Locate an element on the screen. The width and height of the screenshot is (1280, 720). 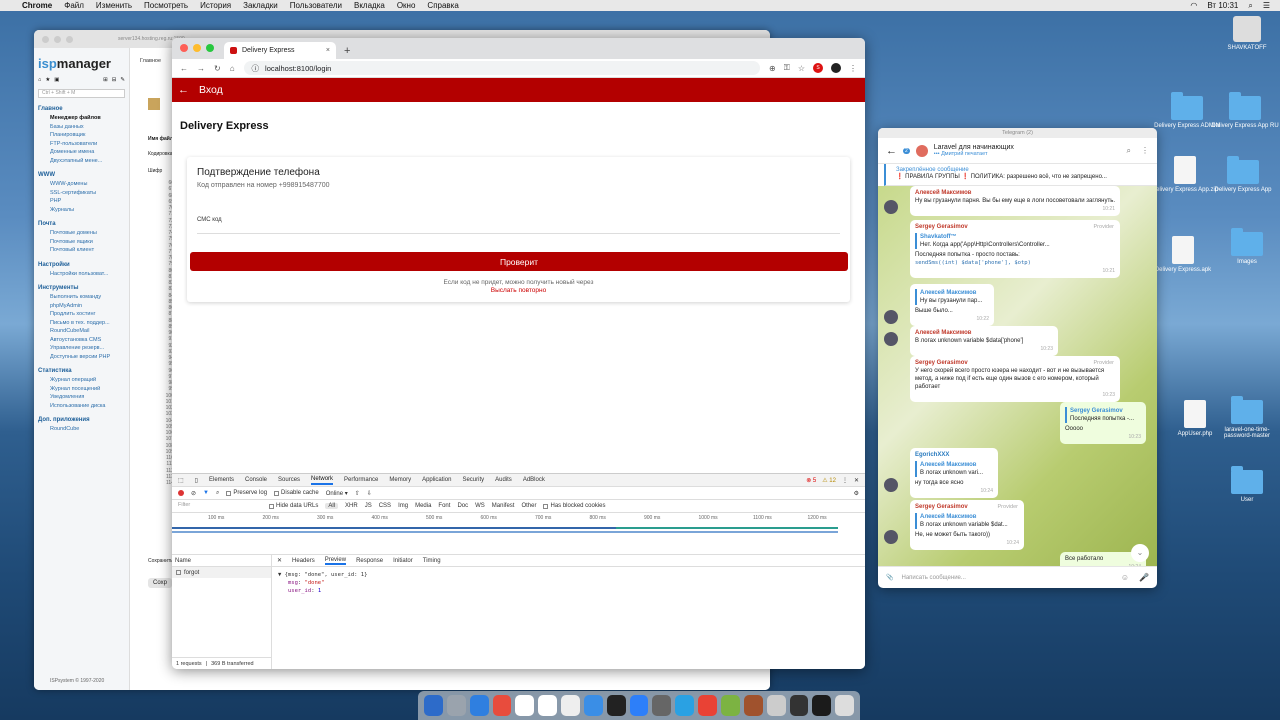
devtools-tab-sources: Sources is located at coordinates (289, 480).